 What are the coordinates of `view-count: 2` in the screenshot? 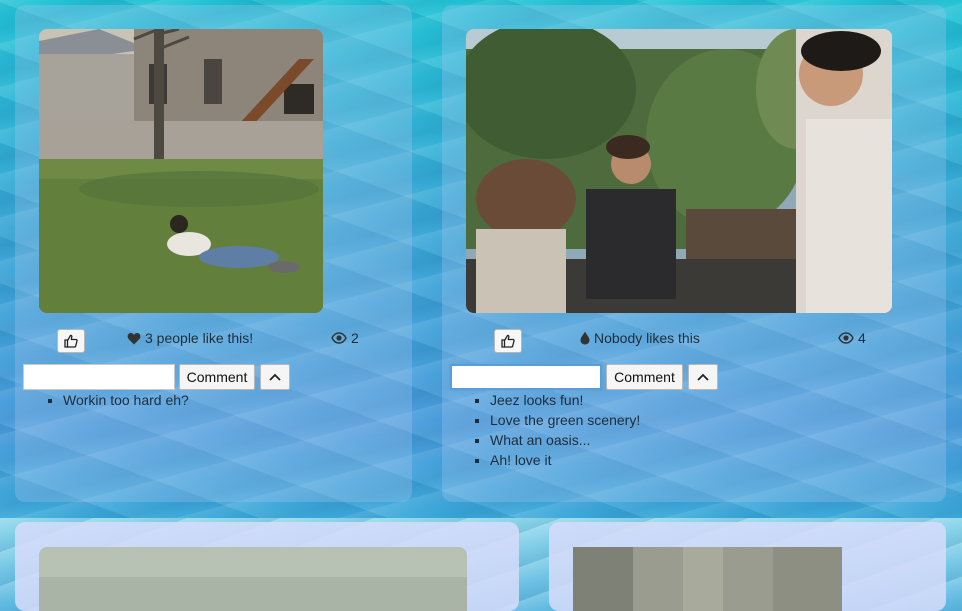 It's located at (345, 338).